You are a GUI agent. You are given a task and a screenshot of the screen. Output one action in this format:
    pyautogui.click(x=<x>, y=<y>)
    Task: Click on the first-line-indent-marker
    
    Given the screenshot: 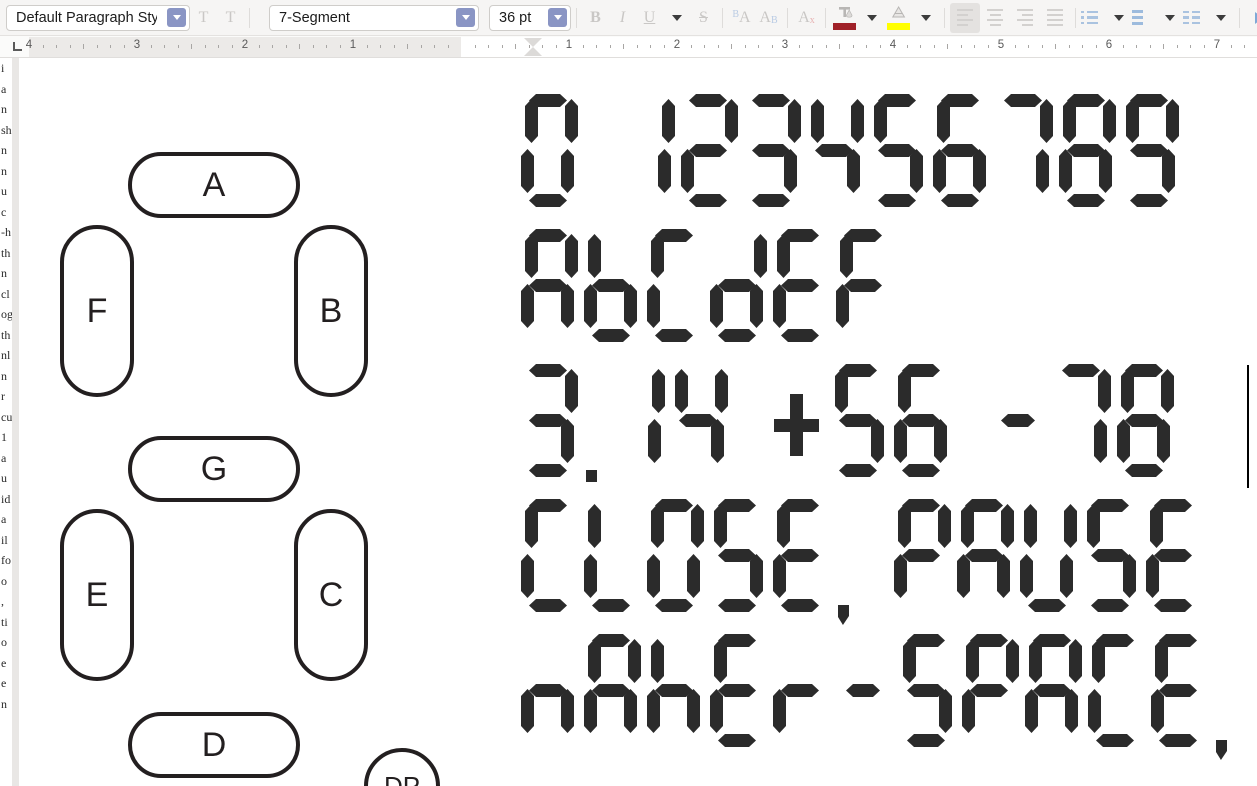 What is the action you would take?
    pyautogui.click(x=533, y=47)
    